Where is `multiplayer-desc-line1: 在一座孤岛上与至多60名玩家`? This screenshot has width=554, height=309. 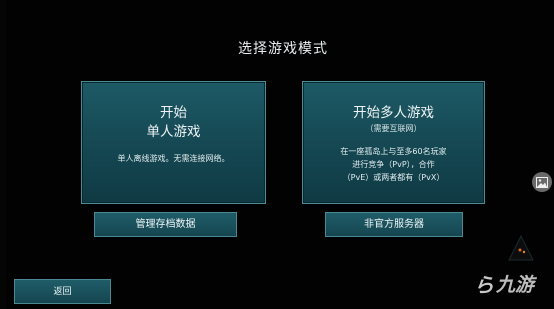
multiplayer-desc-line1: 在一座孤岛上与至多60名玩家 is located at coordinates (393, 151).